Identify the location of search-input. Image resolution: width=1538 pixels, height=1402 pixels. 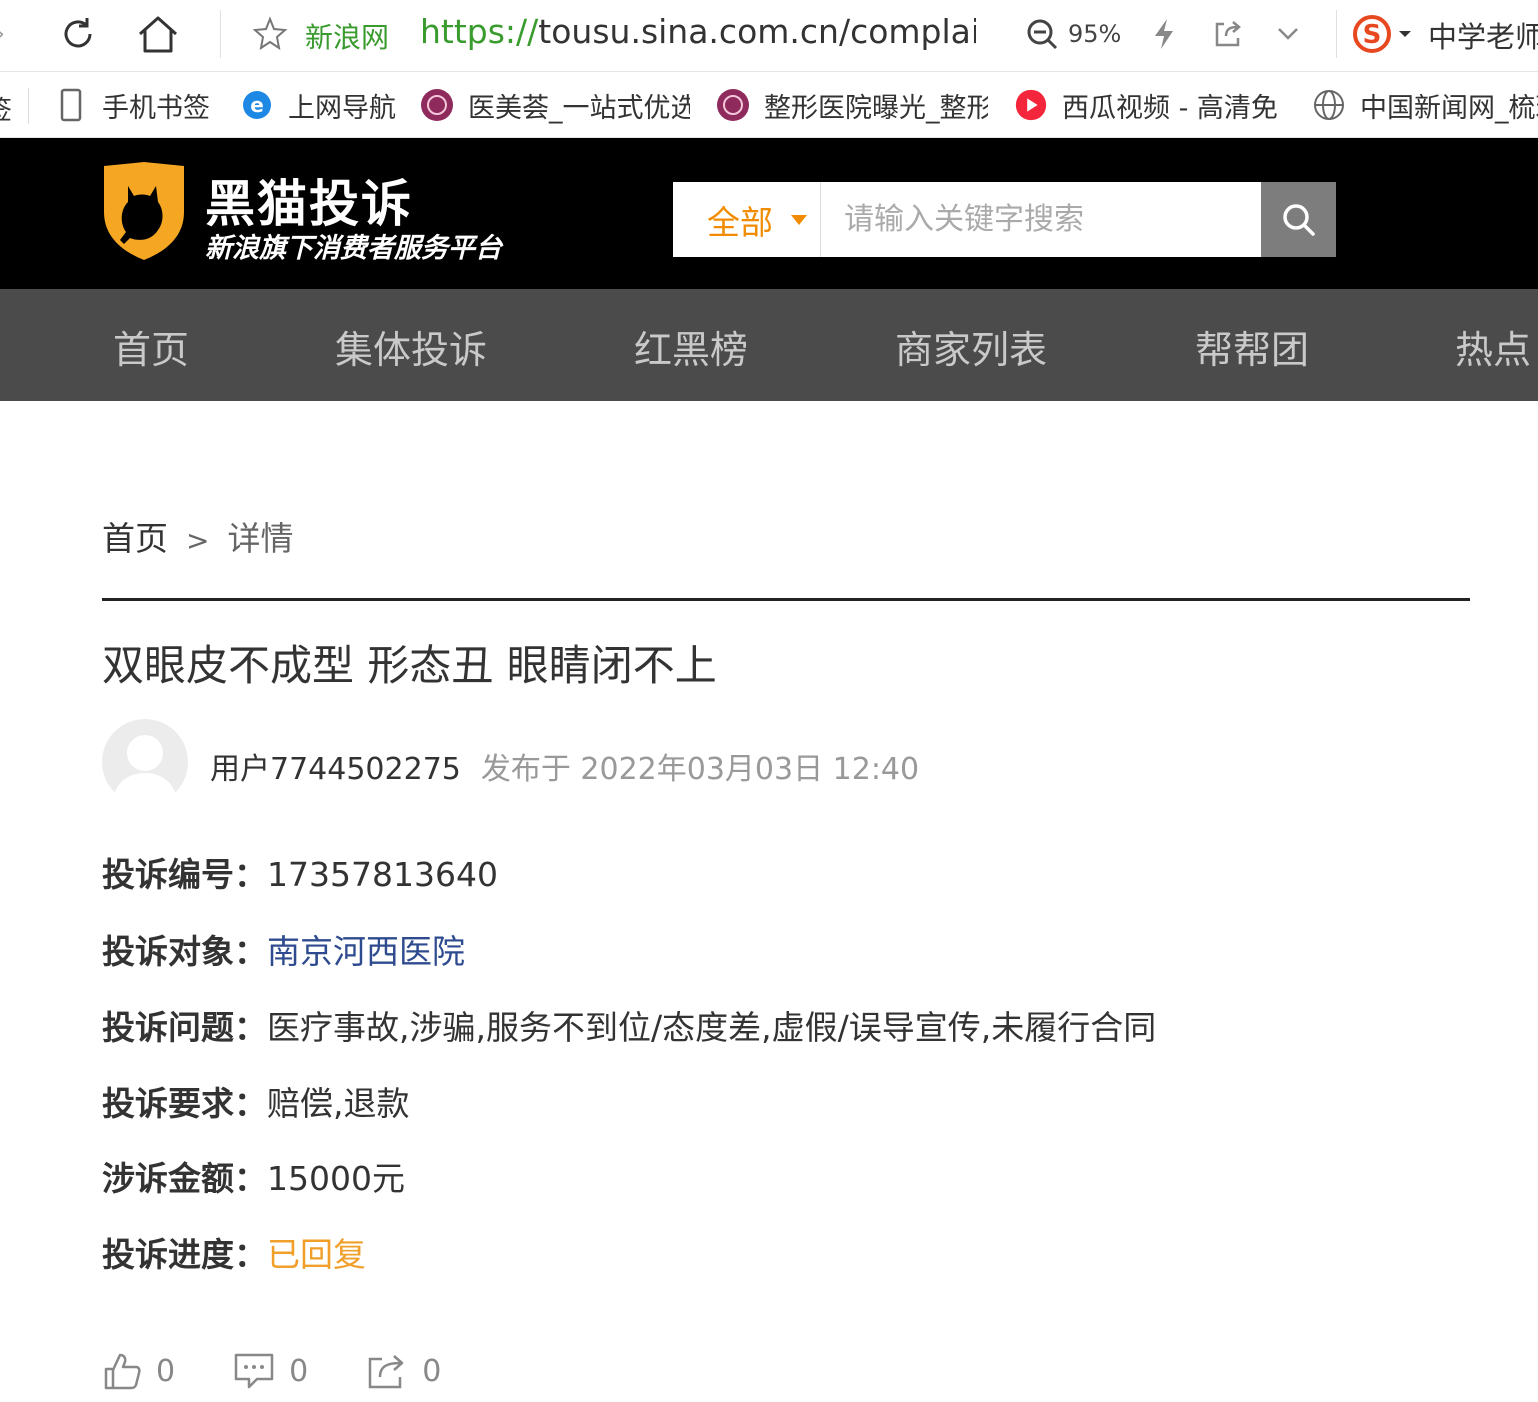
(1041, 219).